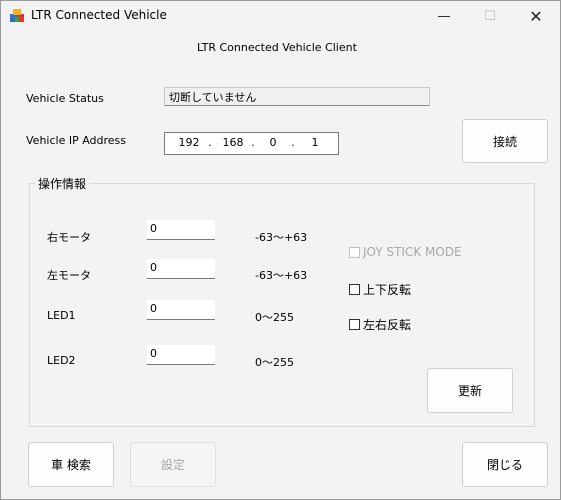 This screenshot has width=561, height=500. Describe the element at coordinates (505, 141) in the screenshot. I see `connect-button: 接続` at that location.